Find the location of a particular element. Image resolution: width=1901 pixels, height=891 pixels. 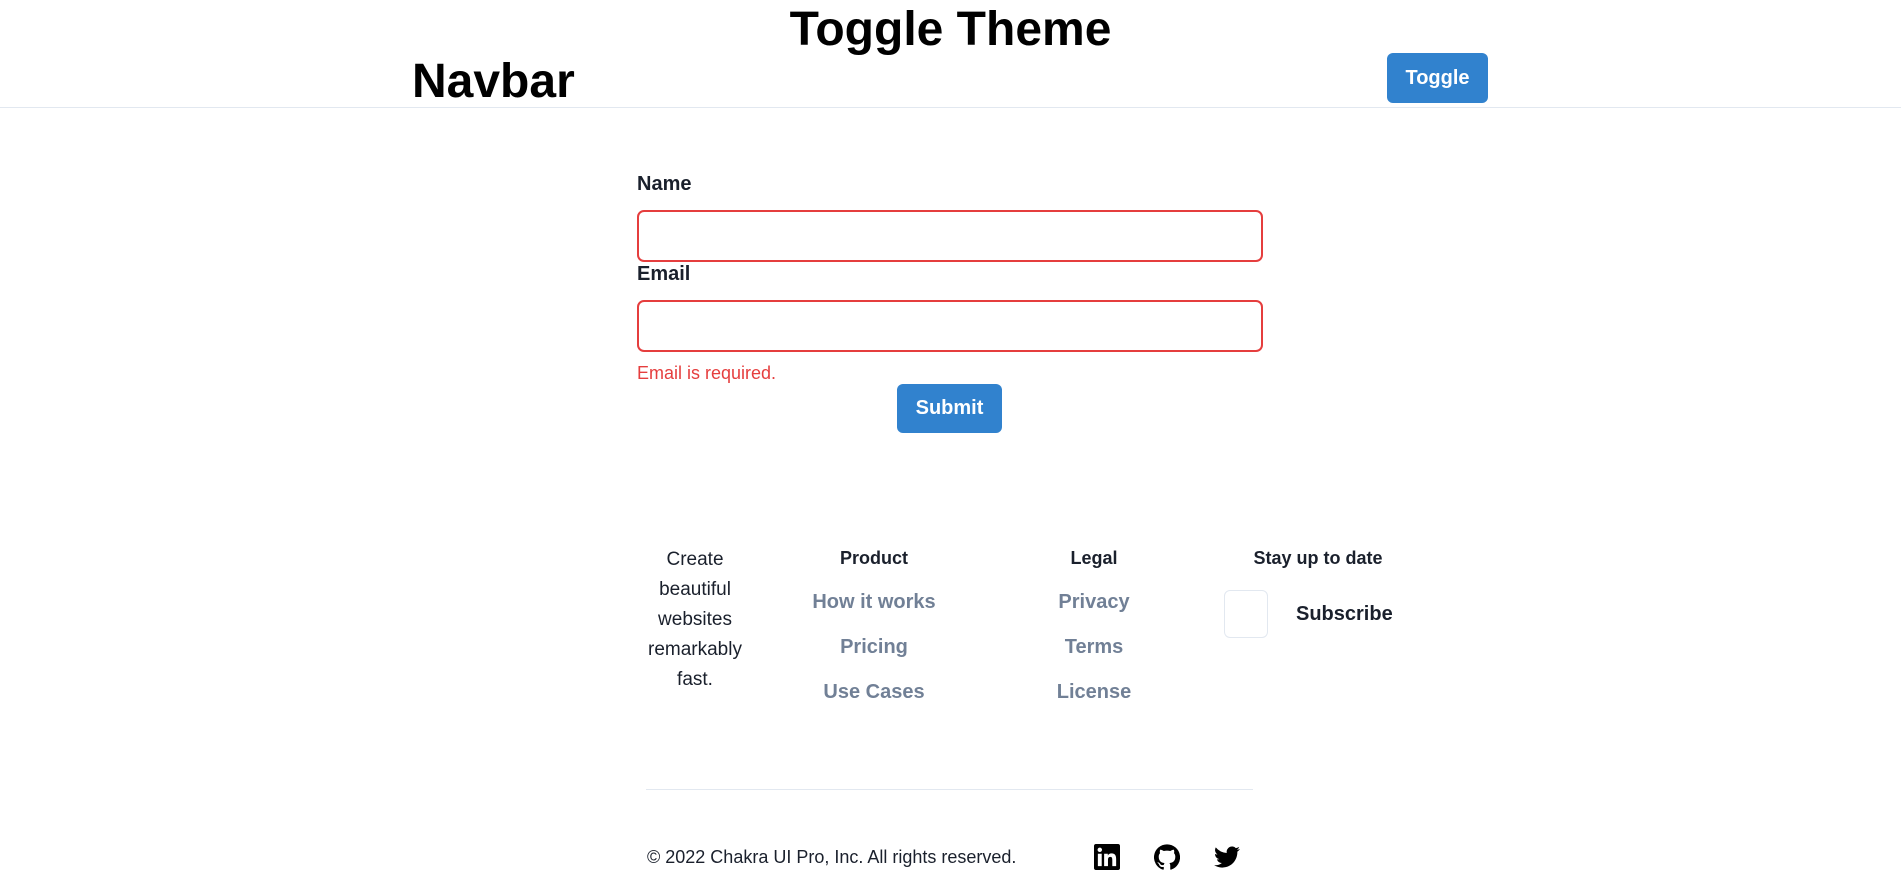

footer-link-privacy: Privacy is located at coordinates (1094, 602).